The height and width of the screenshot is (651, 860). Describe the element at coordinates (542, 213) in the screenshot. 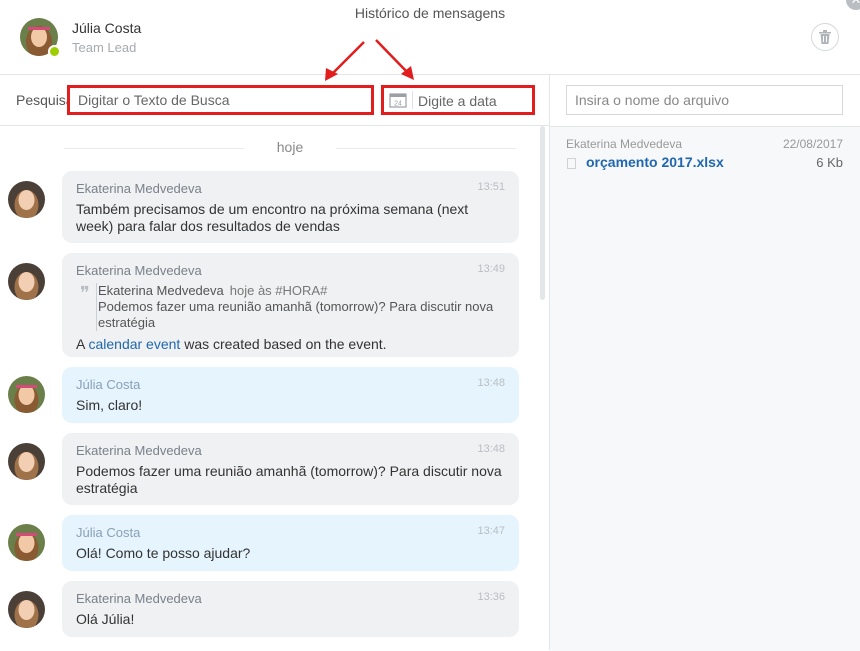

I see `scrollbar` at that location.